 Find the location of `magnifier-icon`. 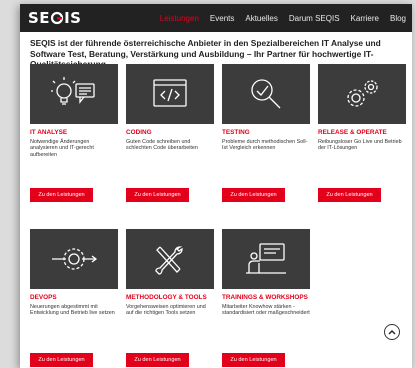

magnifier-icon is located at coordinates (266, 94).